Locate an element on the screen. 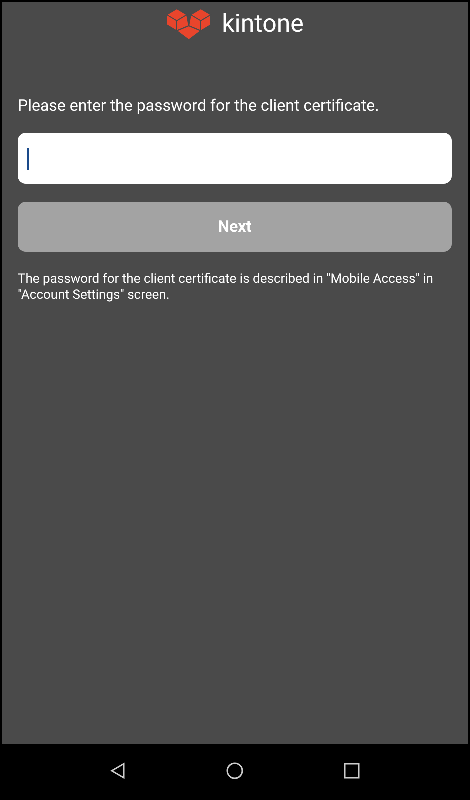  prompt-text: Please enter the password for the client certificate. is located at coordinates (199, 106).